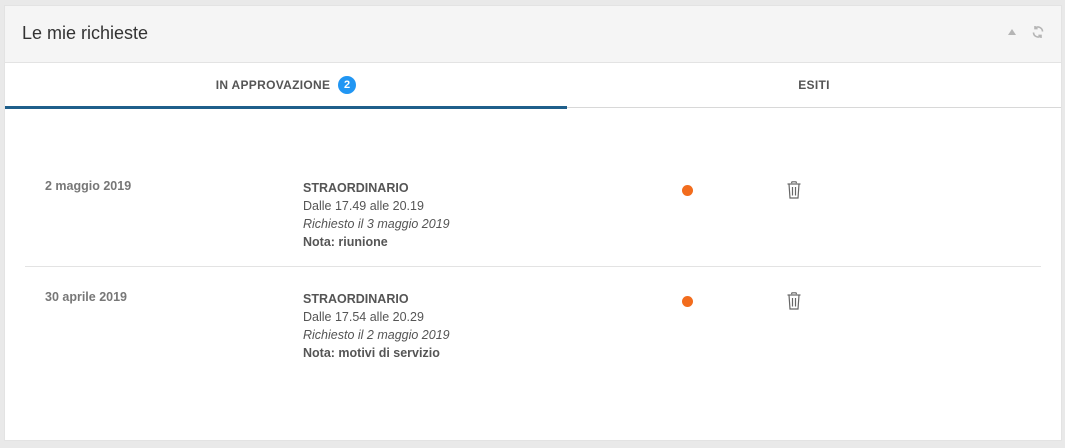 This screenshot has height=448, width=1065. What do you see at coordinates (273, 84) in the screenshot?
I see `tab-in-approvazione-label: IN APPROVAZIONE` at bounding box center [273, 84].